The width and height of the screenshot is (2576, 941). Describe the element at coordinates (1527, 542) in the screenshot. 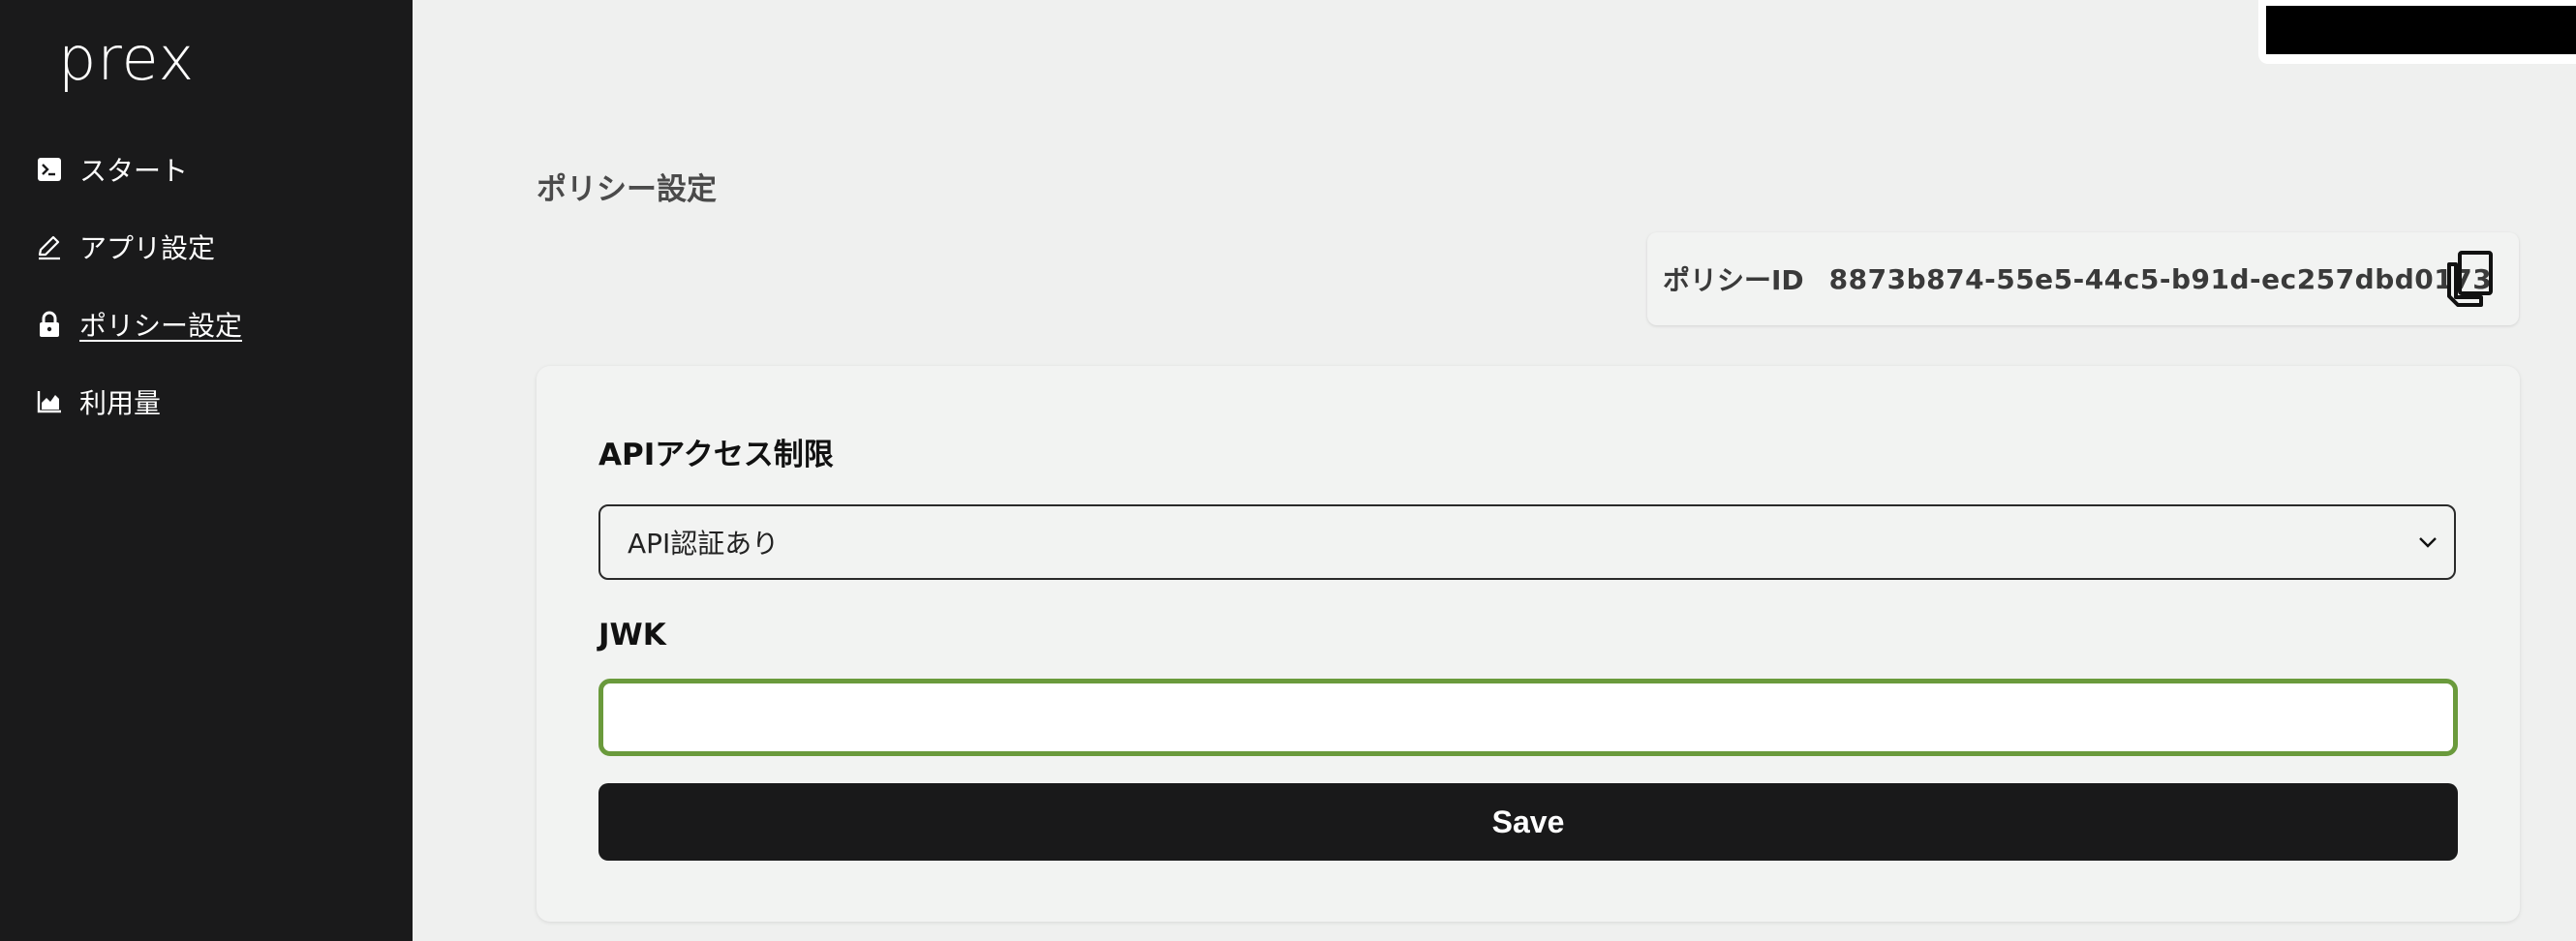

I see `api-access-select: API認証あり` at that location.